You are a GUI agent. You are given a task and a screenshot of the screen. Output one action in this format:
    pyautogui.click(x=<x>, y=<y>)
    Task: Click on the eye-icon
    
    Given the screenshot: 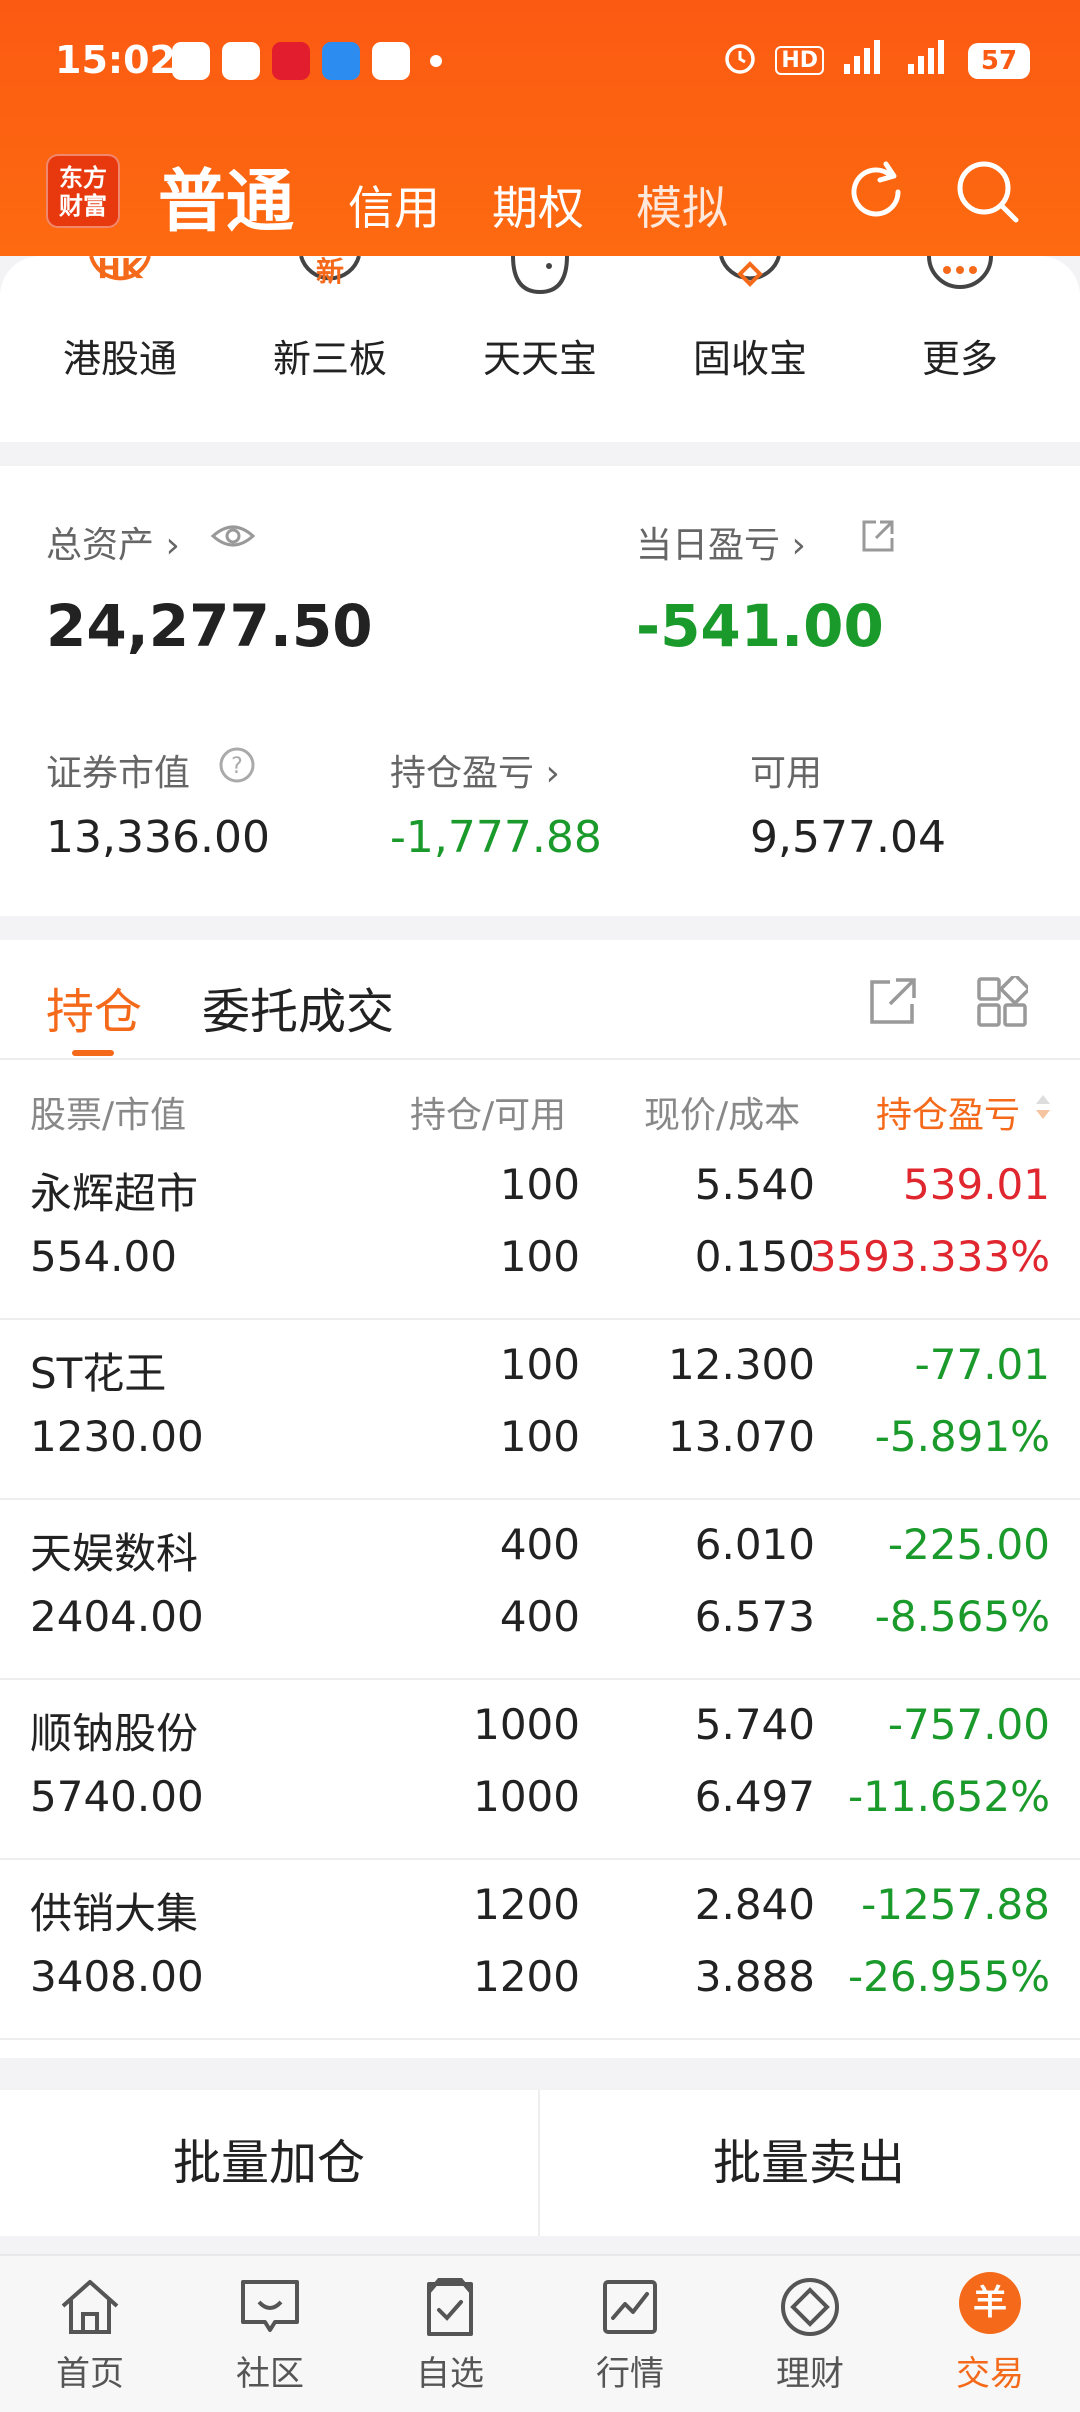 What is the action you would take?
    pyautogui.click(x=233, y=536)
    